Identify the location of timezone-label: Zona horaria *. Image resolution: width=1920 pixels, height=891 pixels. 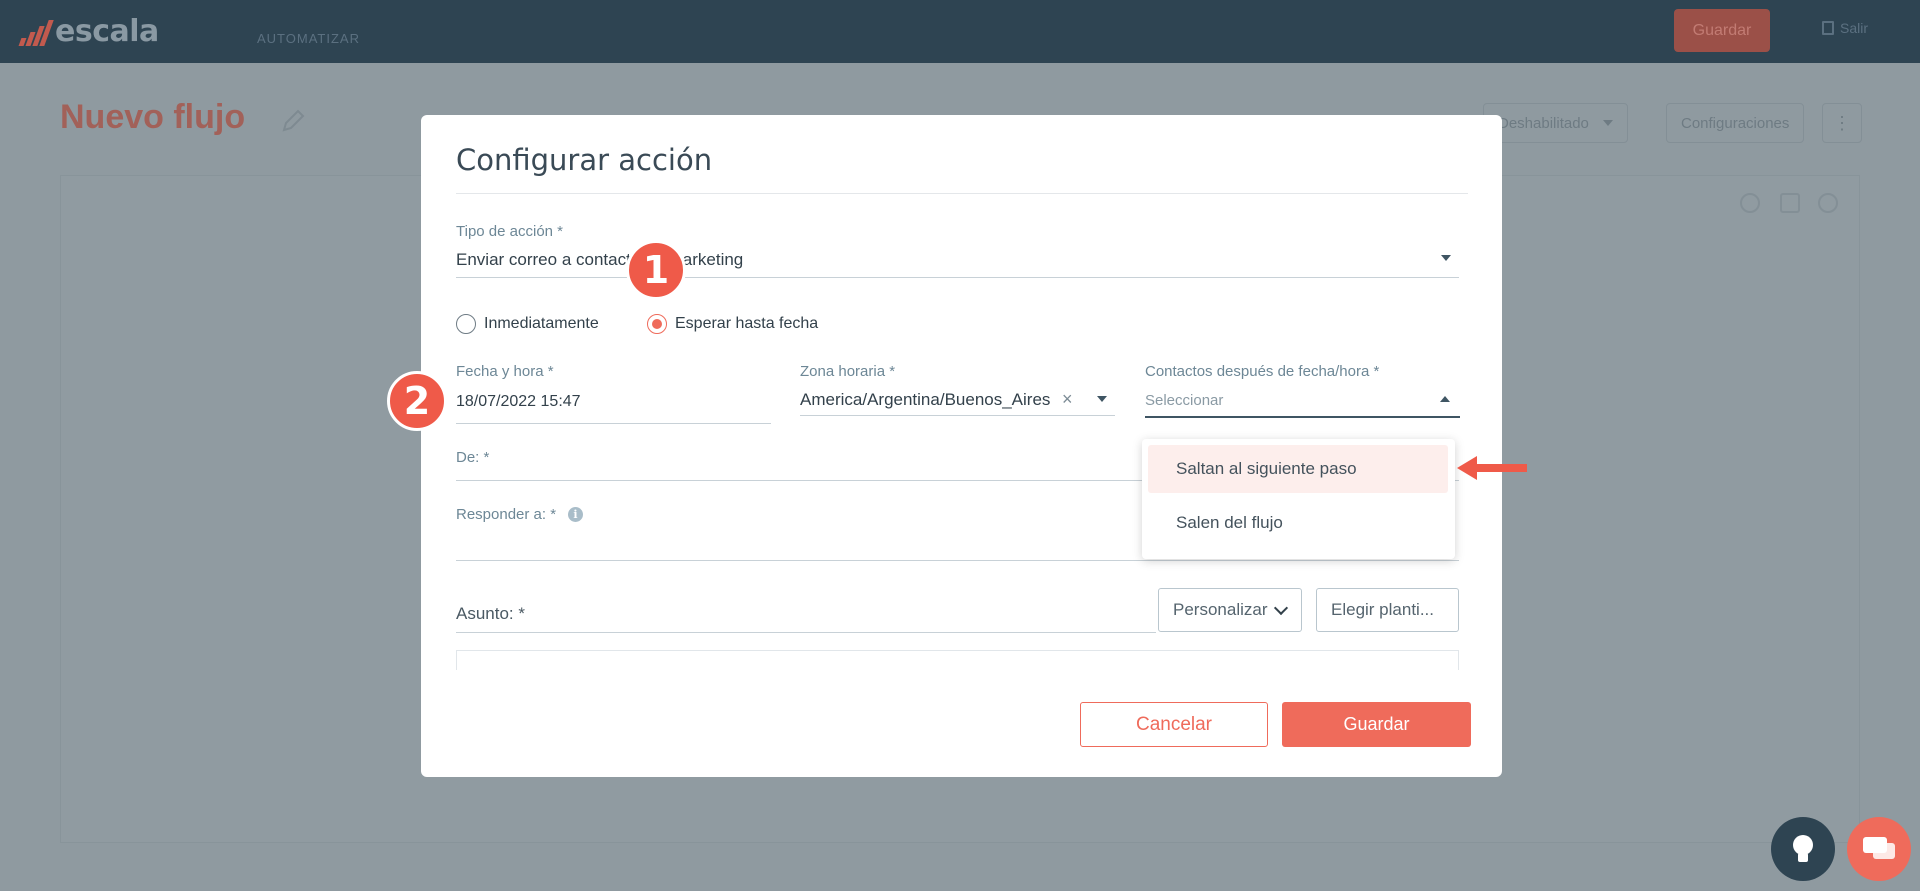
(848, 371).